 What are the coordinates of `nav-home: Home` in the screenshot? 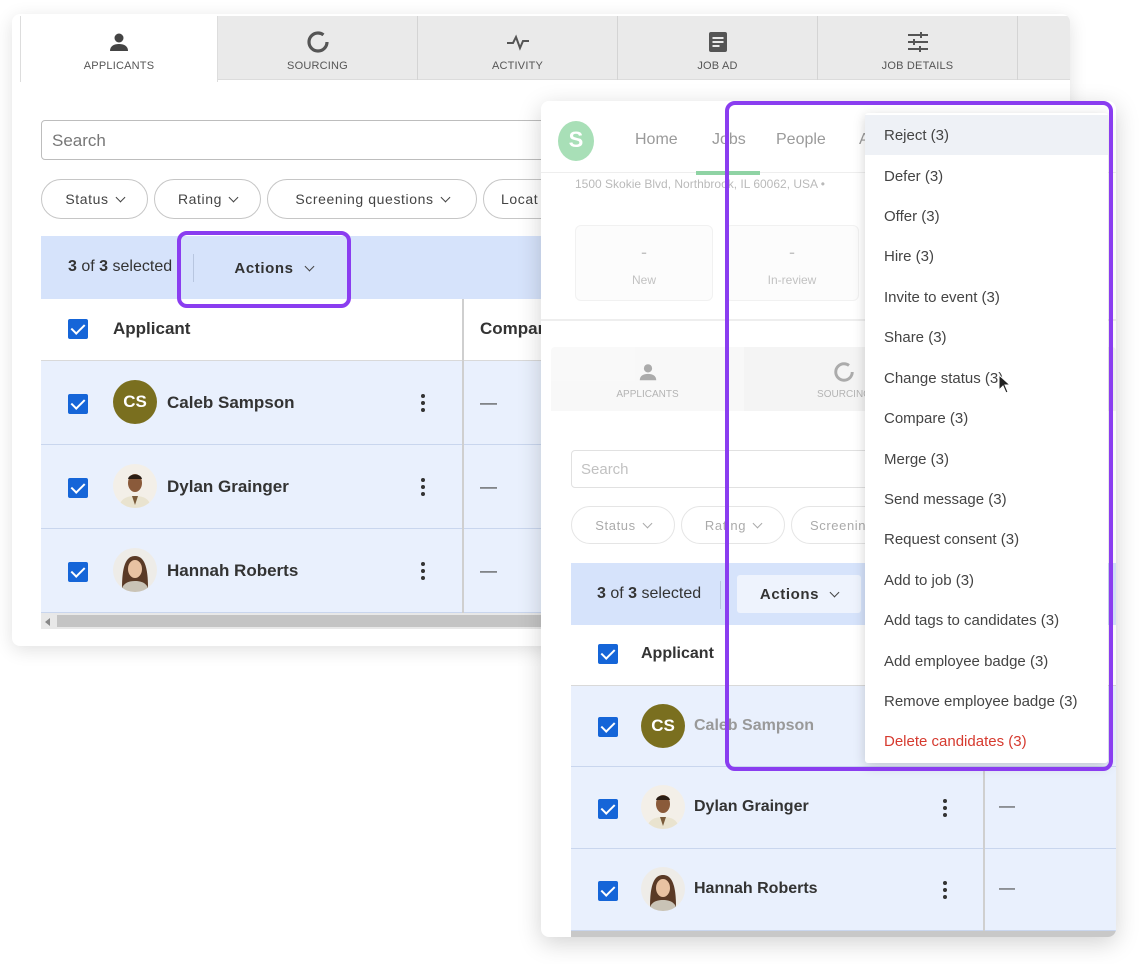 It's located at (656, 140).